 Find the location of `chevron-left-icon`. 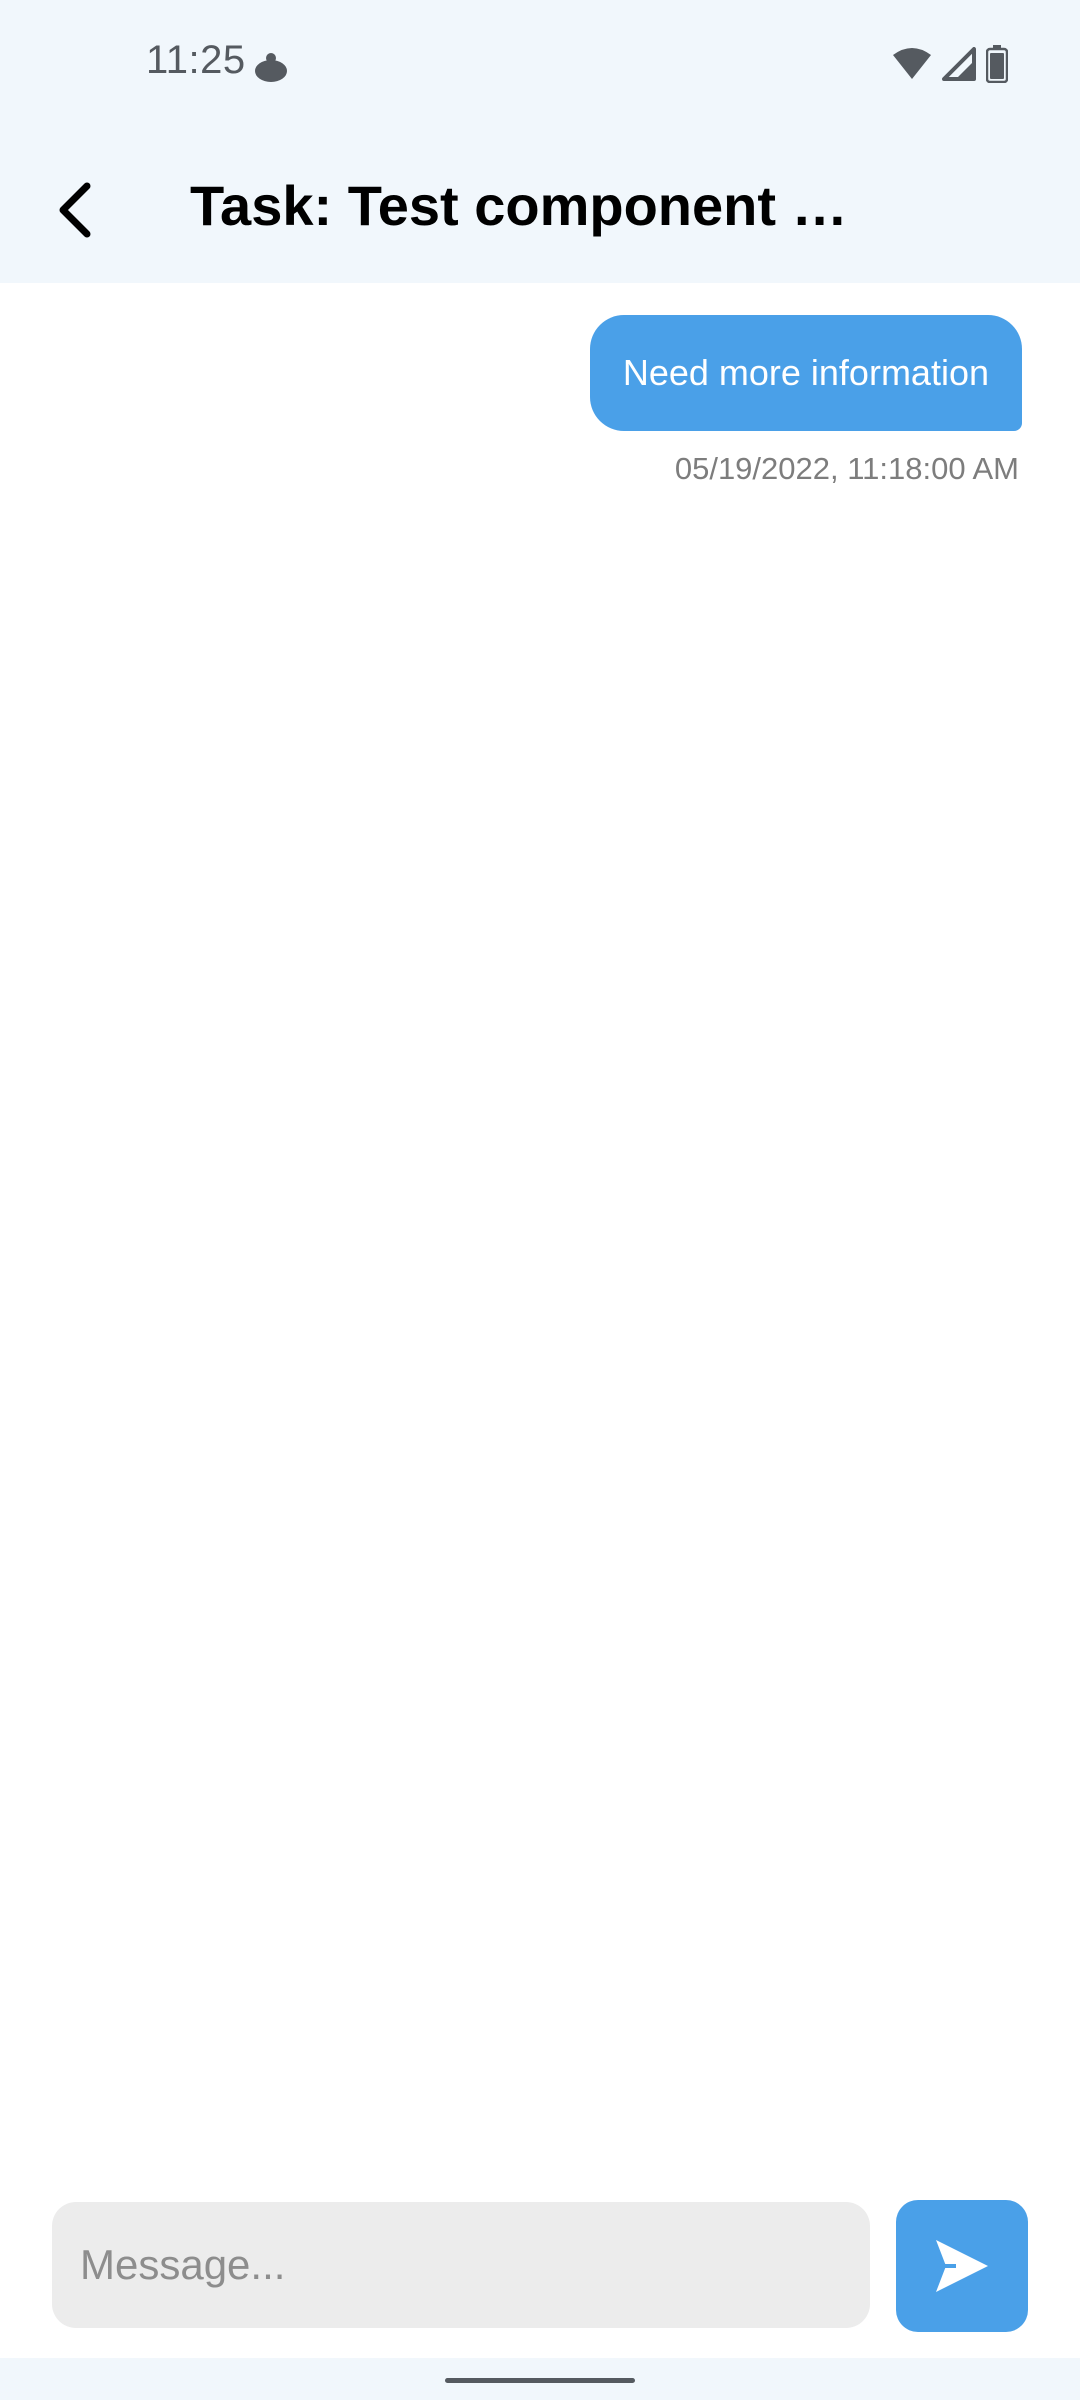

chevron-left-icon is located at coordinates (75, 210).